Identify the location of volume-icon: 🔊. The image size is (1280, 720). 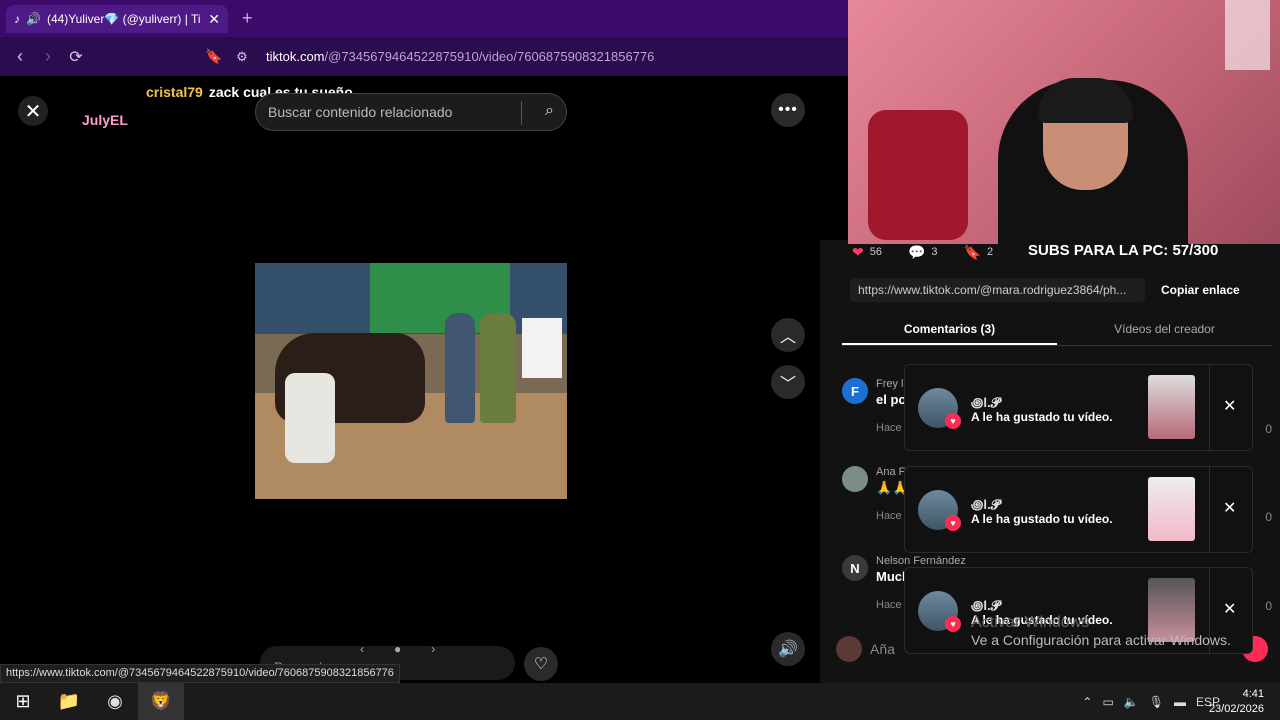
(788, 649).